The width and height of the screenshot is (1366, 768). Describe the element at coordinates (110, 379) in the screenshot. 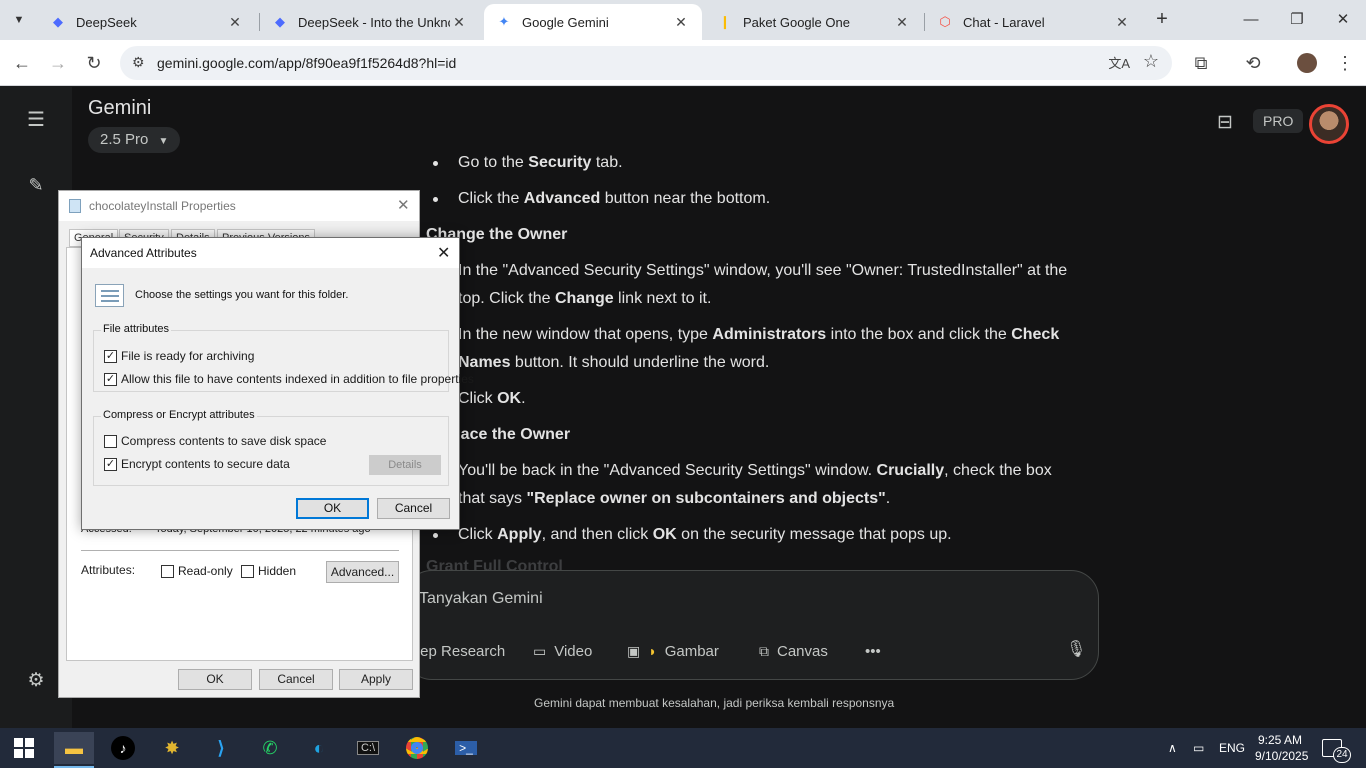

I see `checkbox-index-box: ✓` at that location.